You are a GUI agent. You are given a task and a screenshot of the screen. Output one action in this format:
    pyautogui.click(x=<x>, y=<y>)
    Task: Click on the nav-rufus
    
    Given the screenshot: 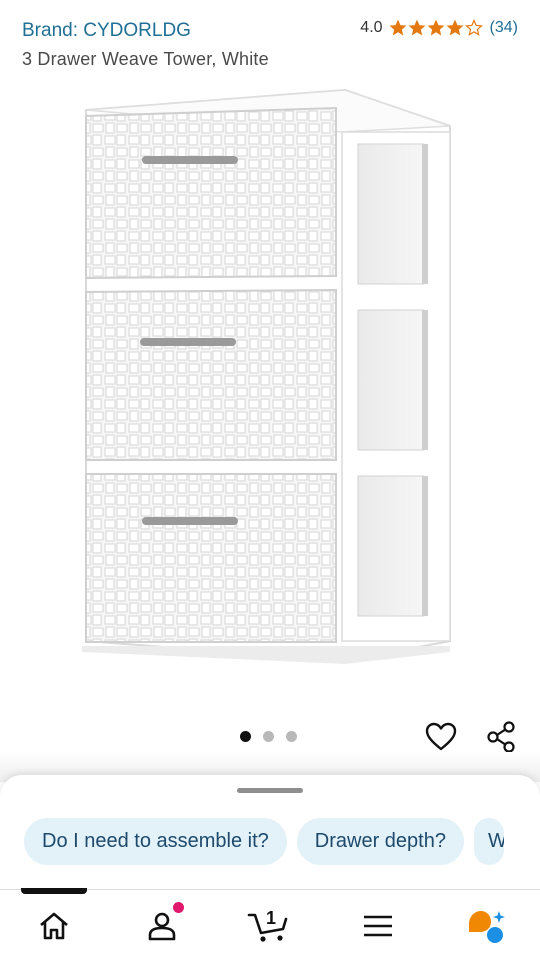 What is the action you would take?
    pyautogui.click(x=486, y=926)
    